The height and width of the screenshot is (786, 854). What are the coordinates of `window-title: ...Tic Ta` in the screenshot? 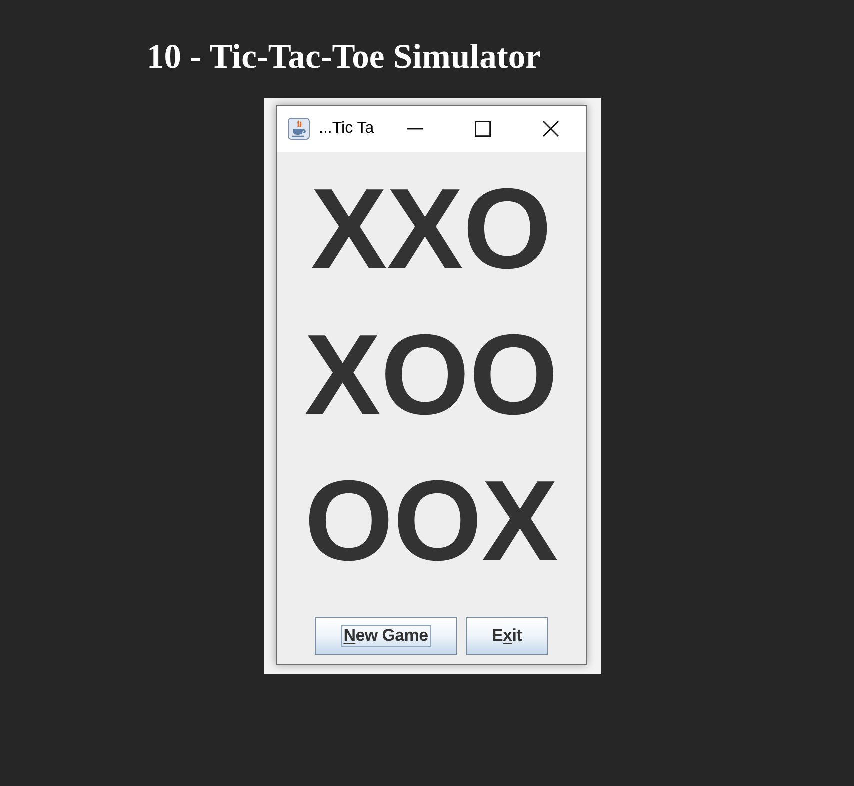 It's located at (346, 129).